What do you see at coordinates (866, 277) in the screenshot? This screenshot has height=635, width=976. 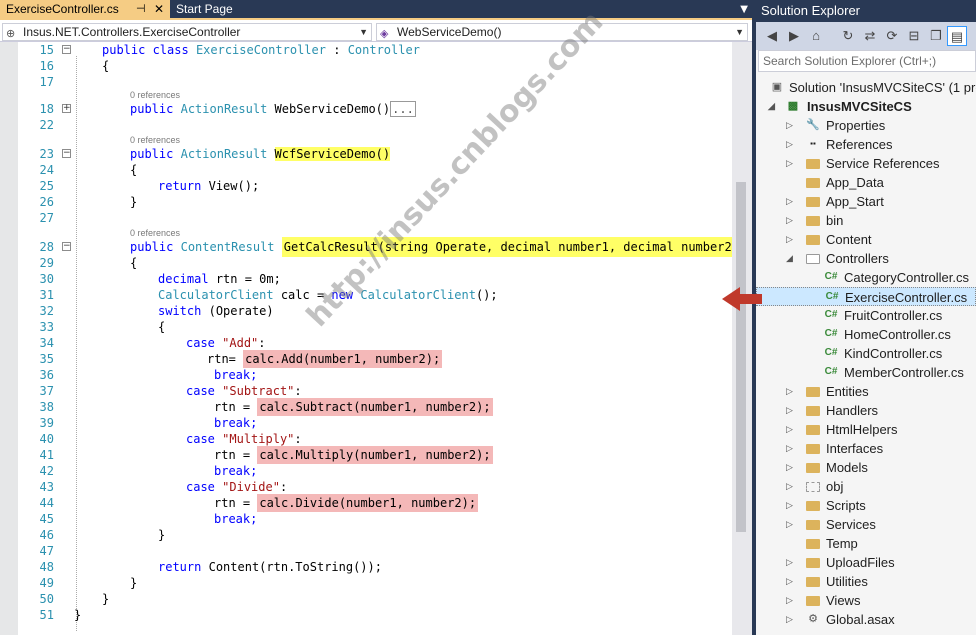 I see `tree-item: C# CategoryController.cs` at bounding box center [866, 277].